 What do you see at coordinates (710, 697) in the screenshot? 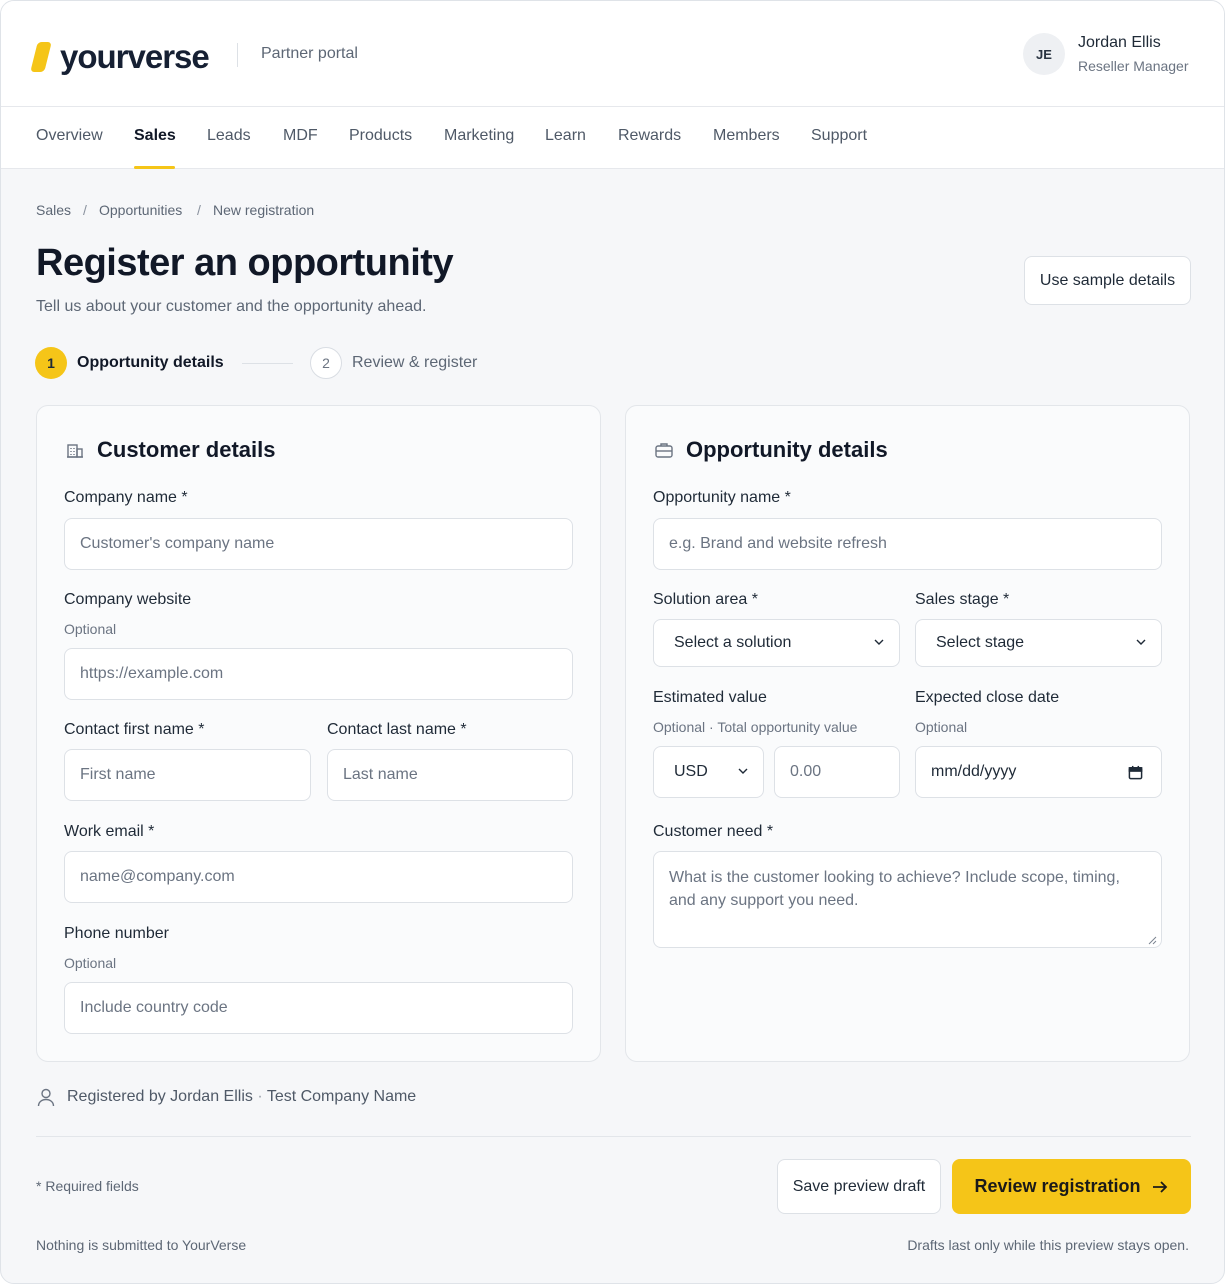
I see `estimated-value-label: Estimated value` at bounding box center [710, 697].